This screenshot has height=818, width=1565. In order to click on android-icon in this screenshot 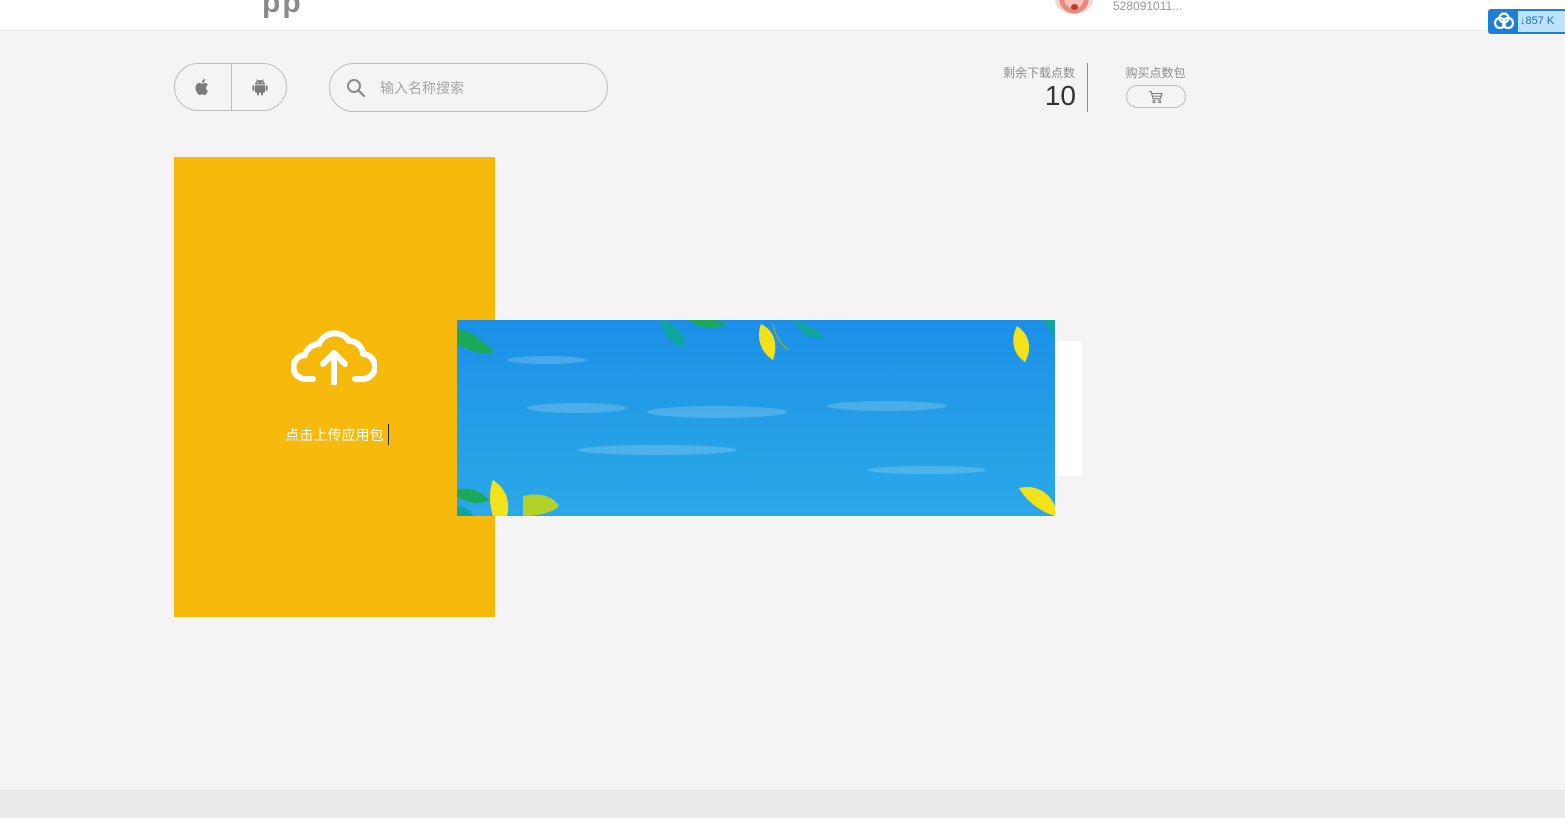, I will do `click(260, 87)`.